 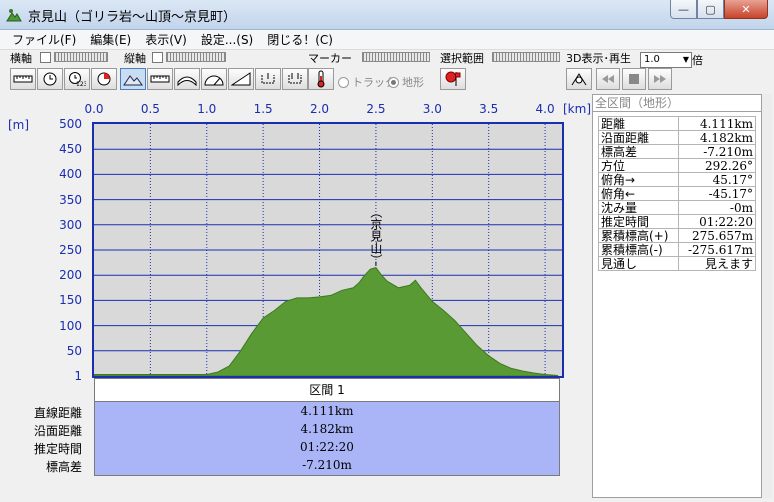 I want to click on menu-edit: 編集(E), so click(x=110, y=39).